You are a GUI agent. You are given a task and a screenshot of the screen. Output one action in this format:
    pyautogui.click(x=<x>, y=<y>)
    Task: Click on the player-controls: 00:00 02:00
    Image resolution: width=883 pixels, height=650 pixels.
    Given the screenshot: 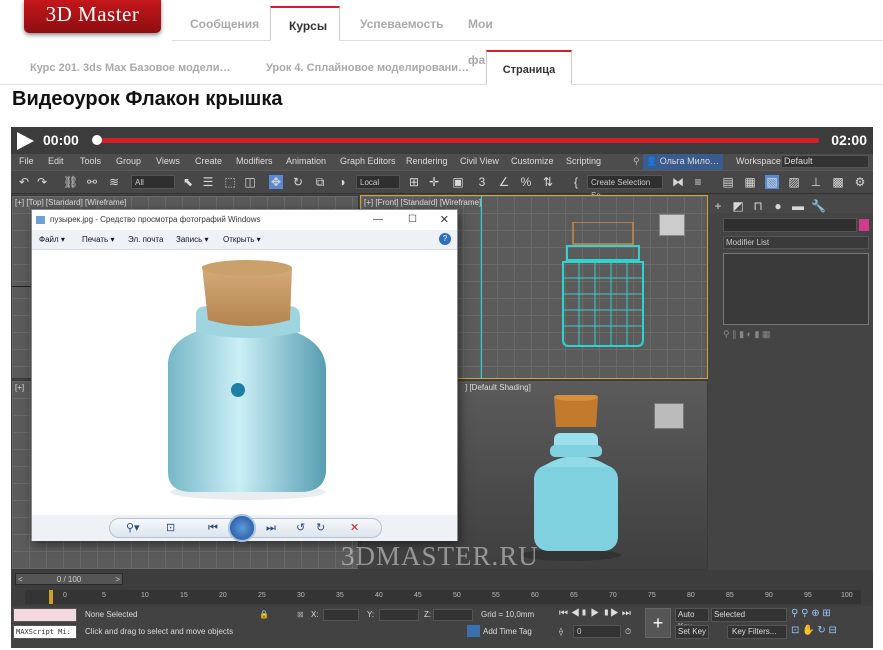 What is the action you would take?
    pyautogui.click(x=442, y=140)
    